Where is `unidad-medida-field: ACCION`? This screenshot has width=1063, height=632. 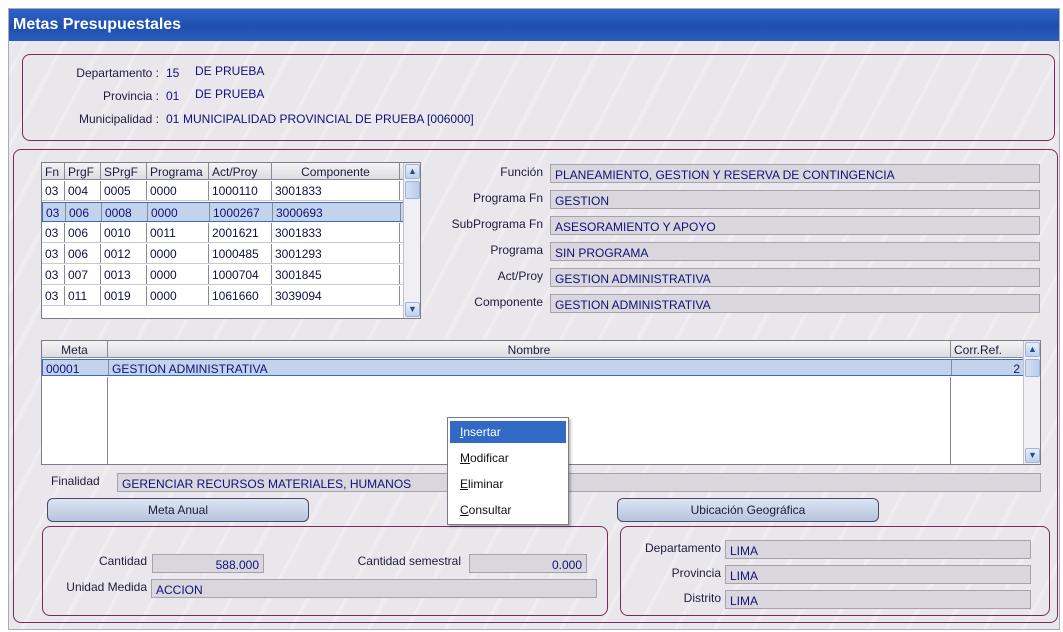
unidad-medida-field: ACCION is located at coordinates (374, 588).